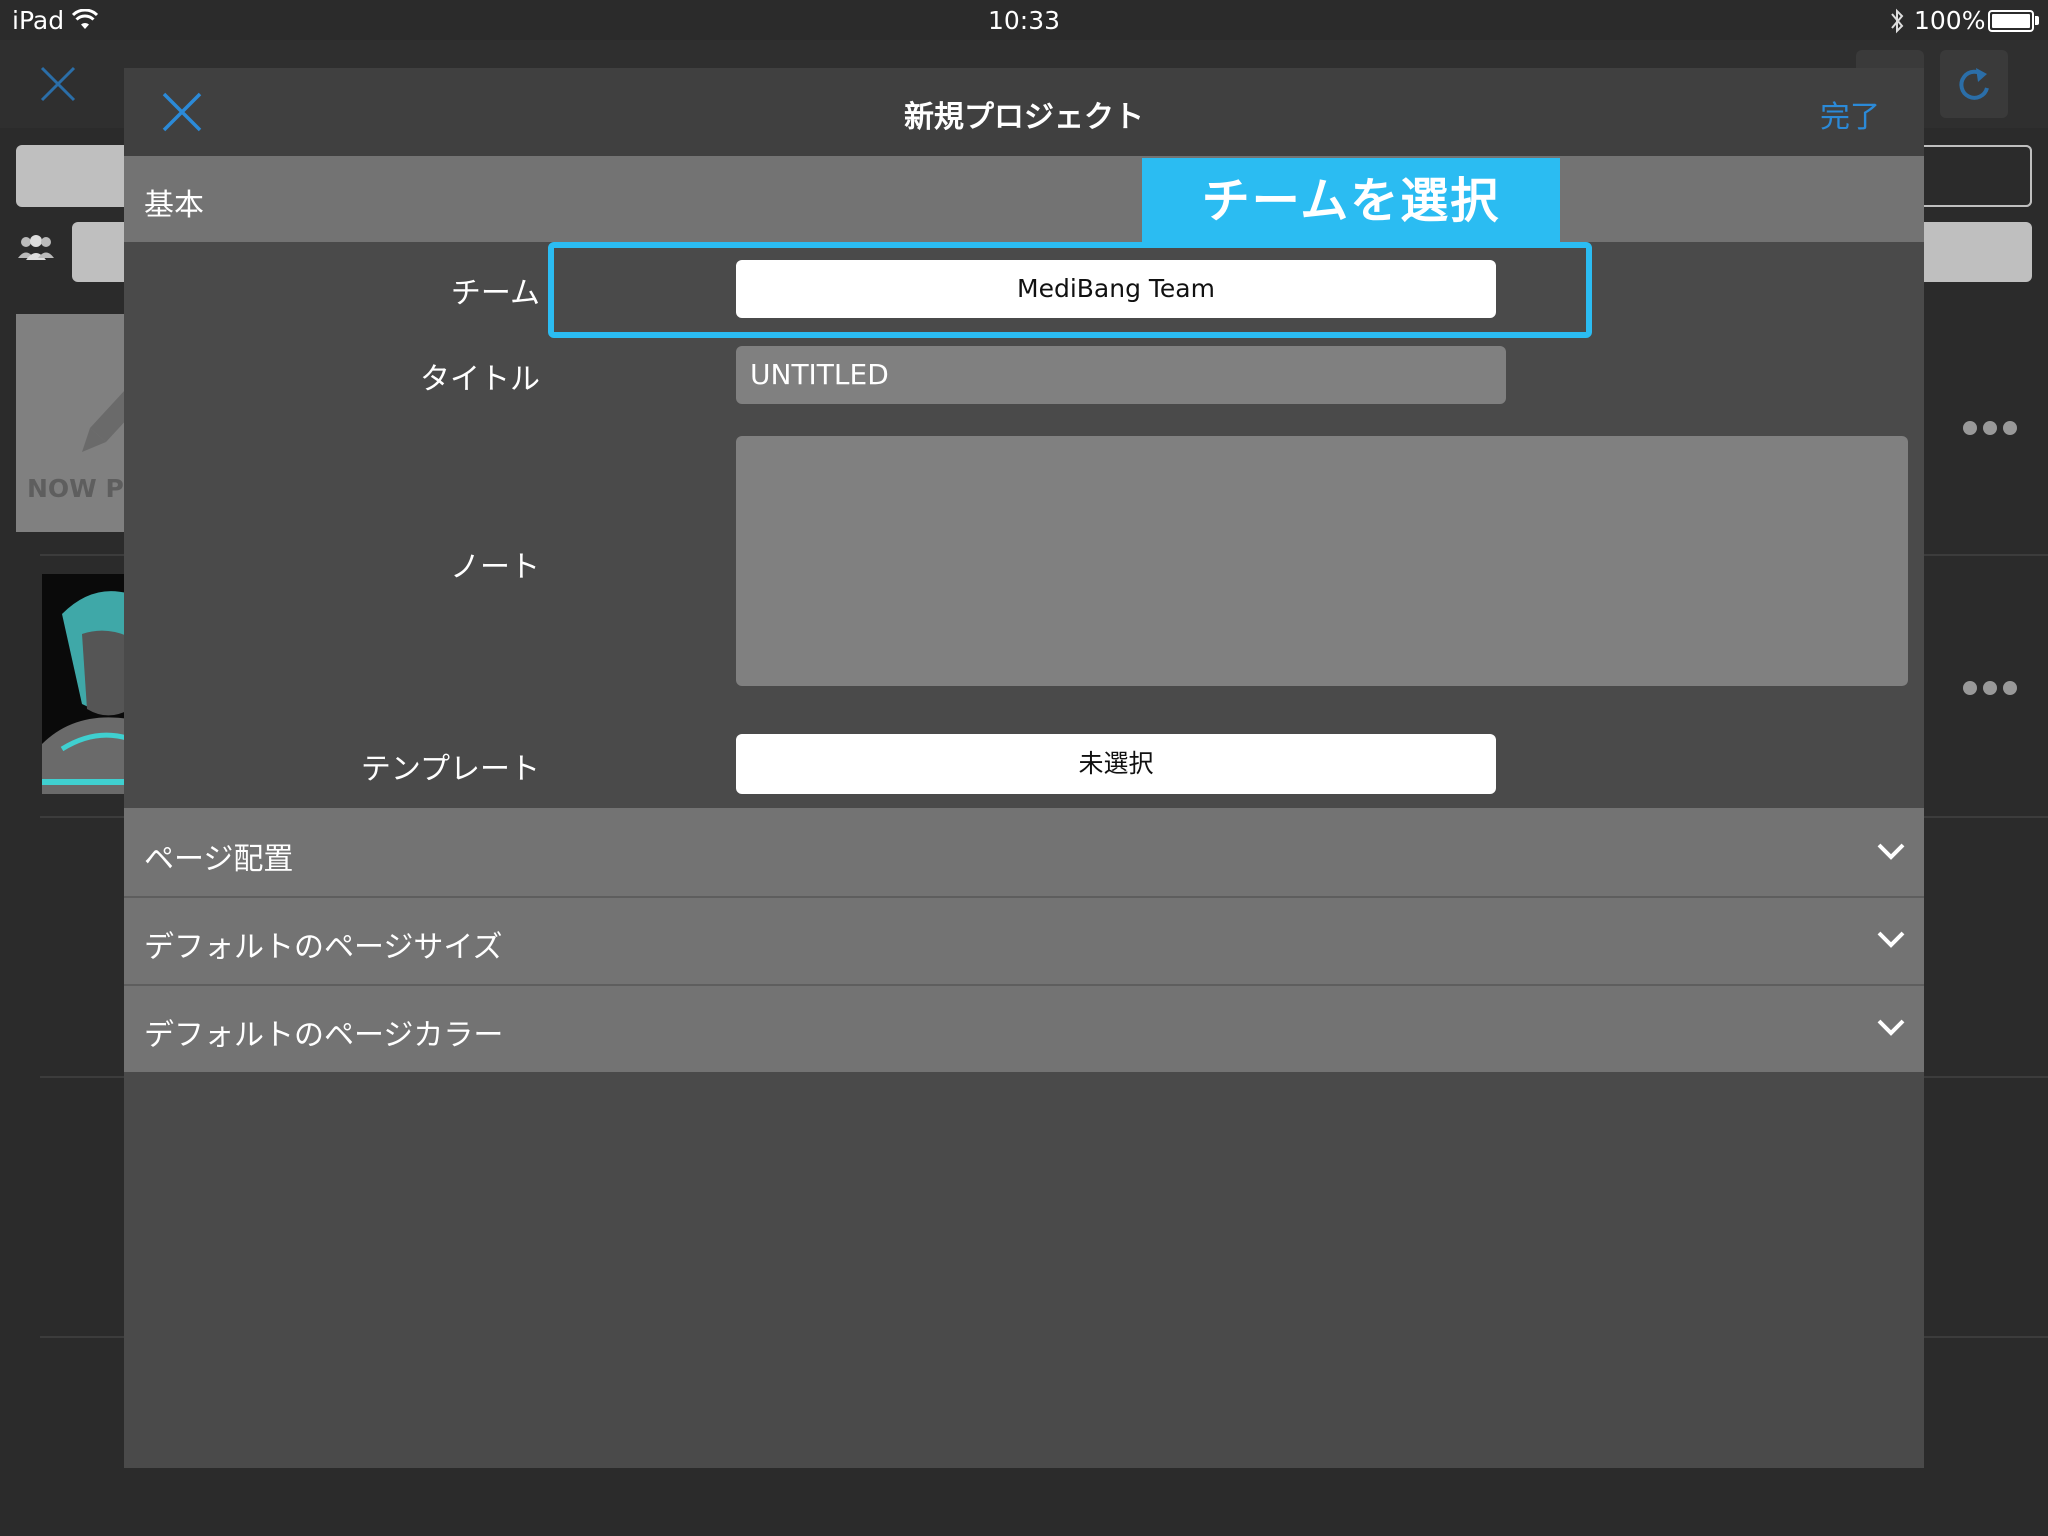 The height and width of the screenshot is (1536, 2048). Describe the element at coordinates (36, 247) in the screenshot. I see `background-team-icon` at that location.